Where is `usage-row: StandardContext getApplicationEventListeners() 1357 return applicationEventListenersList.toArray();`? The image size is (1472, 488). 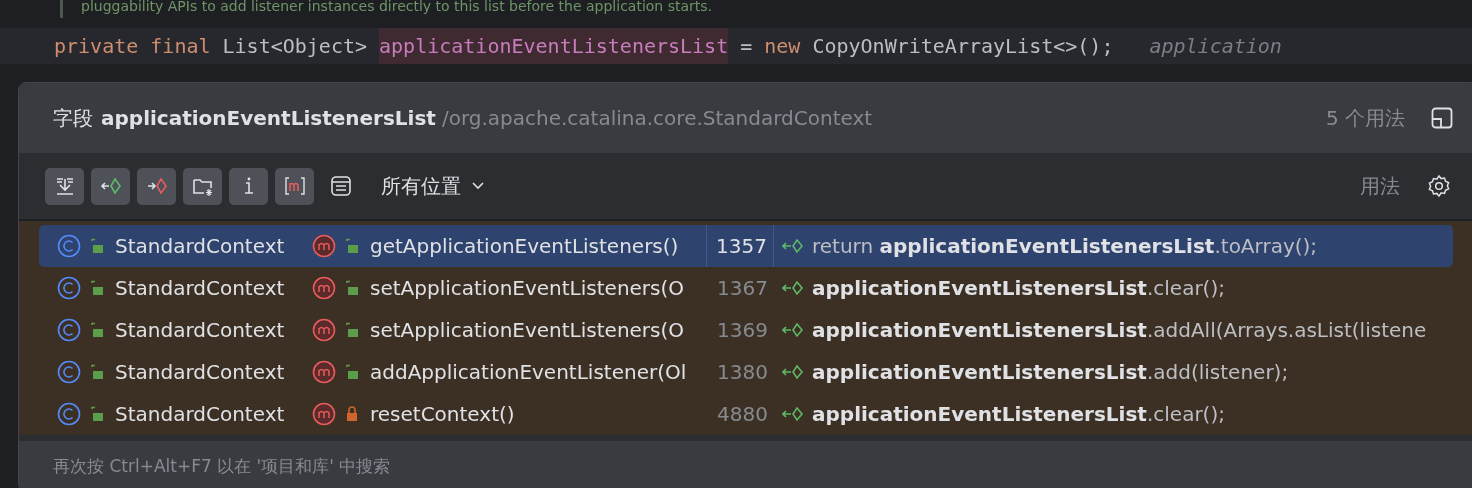 usage-row: StandardContext getApplicationEventListeners() 1357 return applicationEventListenersList.toArray(); is located at coordinates (746, 246).